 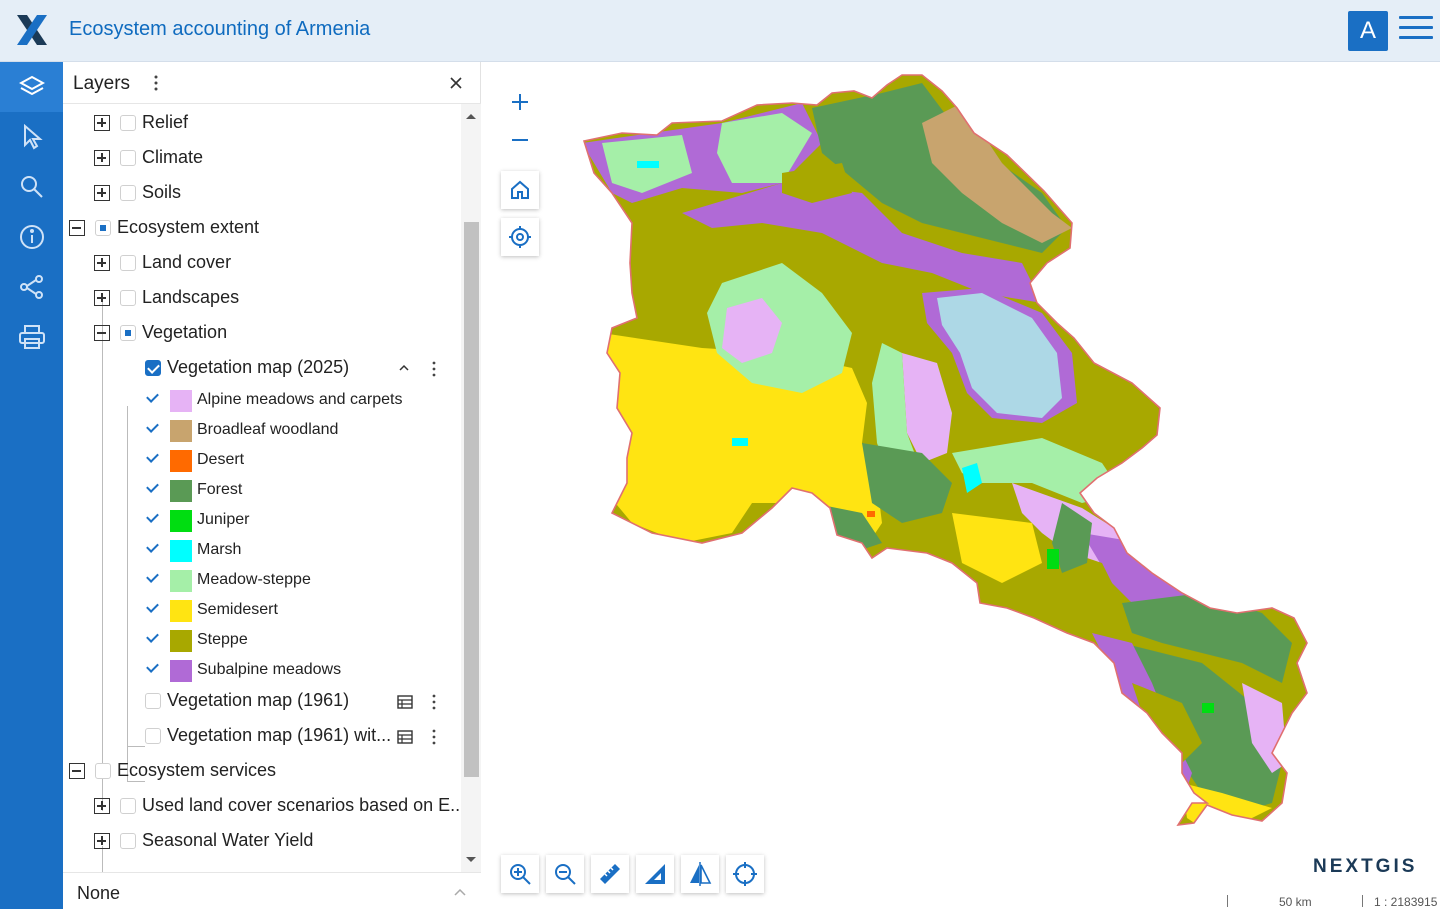 I want to click on measure-area-button, so click(x=655, y=874).